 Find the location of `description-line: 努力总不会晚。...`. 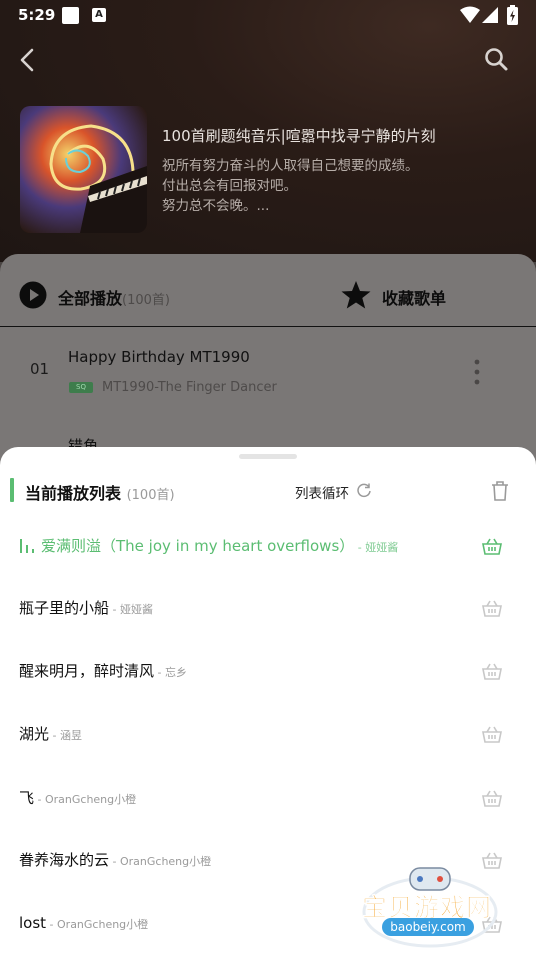

description-line: 努力总不会晚。... is located at coordinates (216, 206).